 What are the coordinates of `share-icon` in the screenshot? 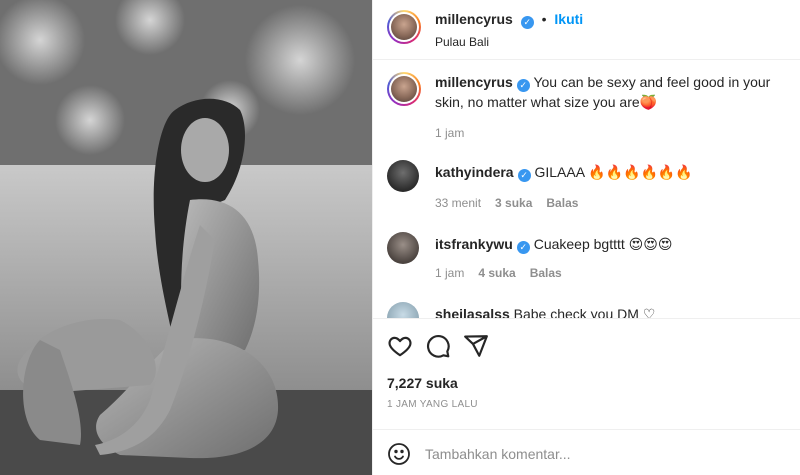 It's located at (477, 347).